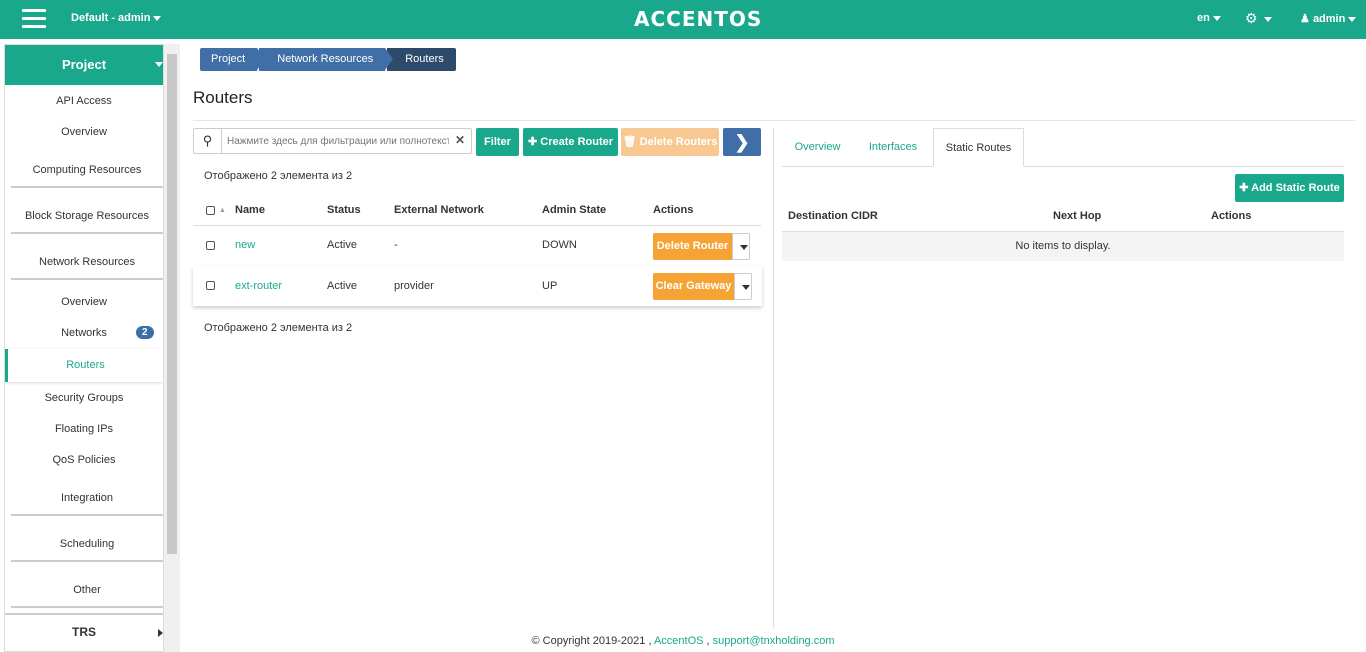  I want to click on sidebar-section-computing: Computing Resources, so click(87, 176).